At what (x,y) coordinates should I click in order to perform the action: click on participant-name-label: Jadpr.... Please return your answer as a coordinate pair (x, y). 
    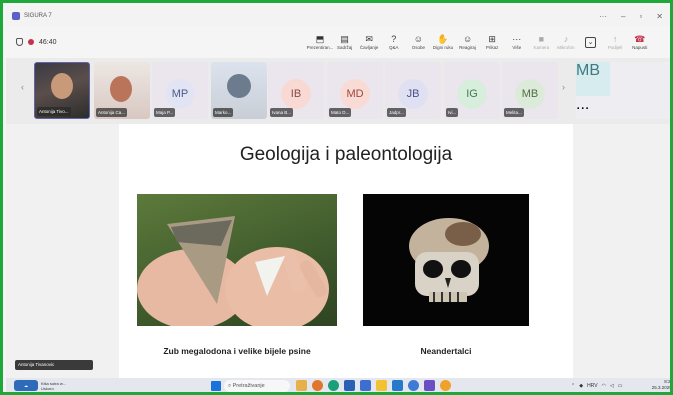
    Looking at the image, I should click on (396, 112).